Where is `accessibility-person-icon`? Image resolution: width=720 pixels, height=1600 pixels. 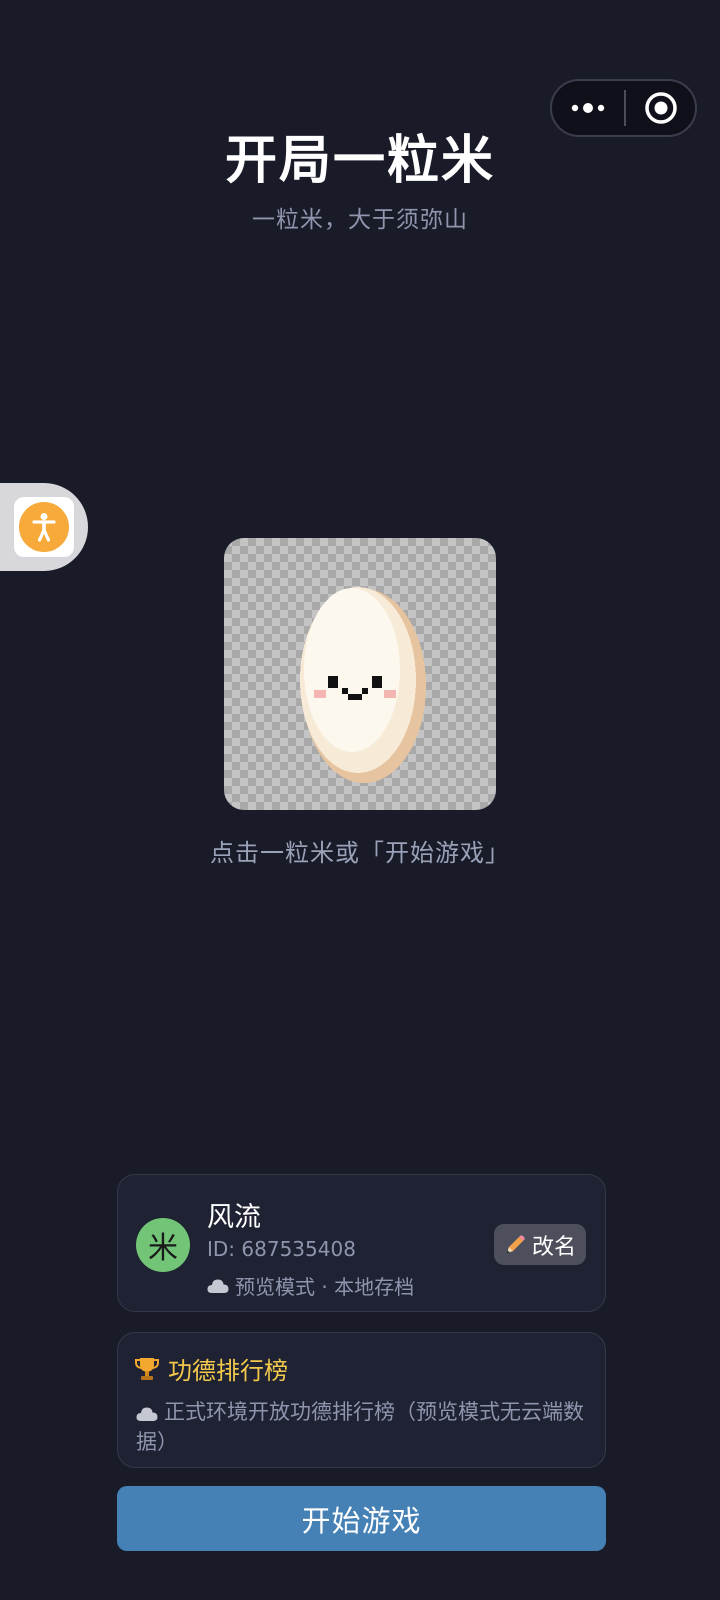
accessibility-person-icon is located at coordinates (44, 527).